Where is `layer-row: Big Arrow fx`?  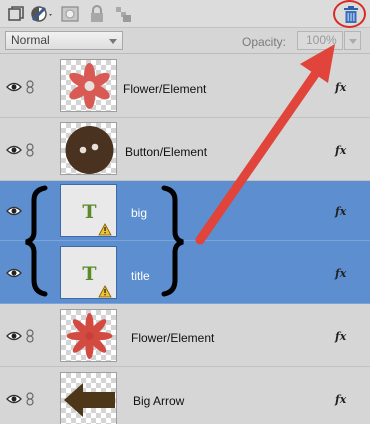 layer-row: Big Arrow fx is located at coordinates (185, 395).